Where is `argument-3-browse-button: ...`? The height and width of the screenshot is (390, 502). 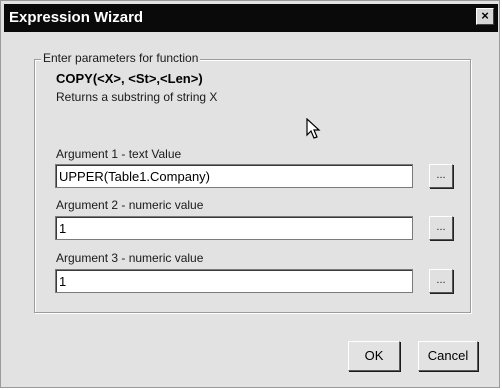
argument-3-browse-button: ... is located at coordinates (441, 281).